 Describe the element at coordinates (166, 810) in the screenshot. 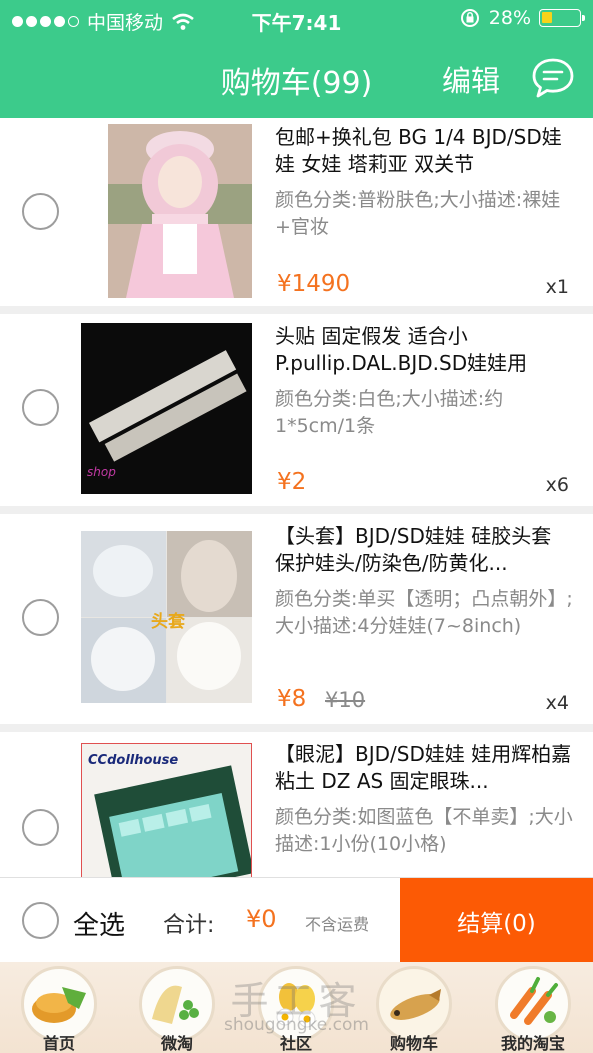

I see `item-image: CCdollhouse` at that location.